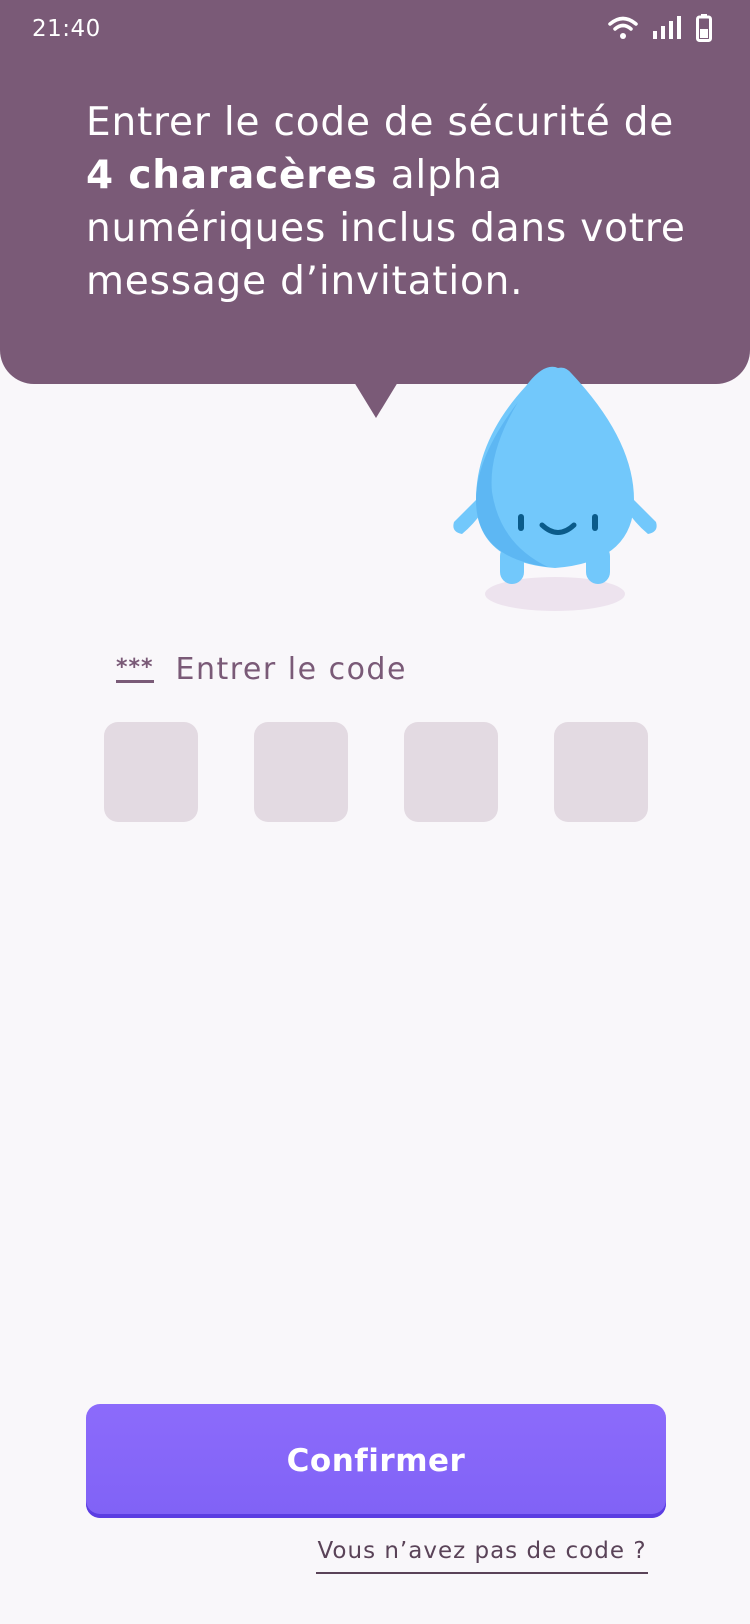  Describe the element at coordinates (66, 29) in the screenshot. I see `status-time: 21:40` at that location.